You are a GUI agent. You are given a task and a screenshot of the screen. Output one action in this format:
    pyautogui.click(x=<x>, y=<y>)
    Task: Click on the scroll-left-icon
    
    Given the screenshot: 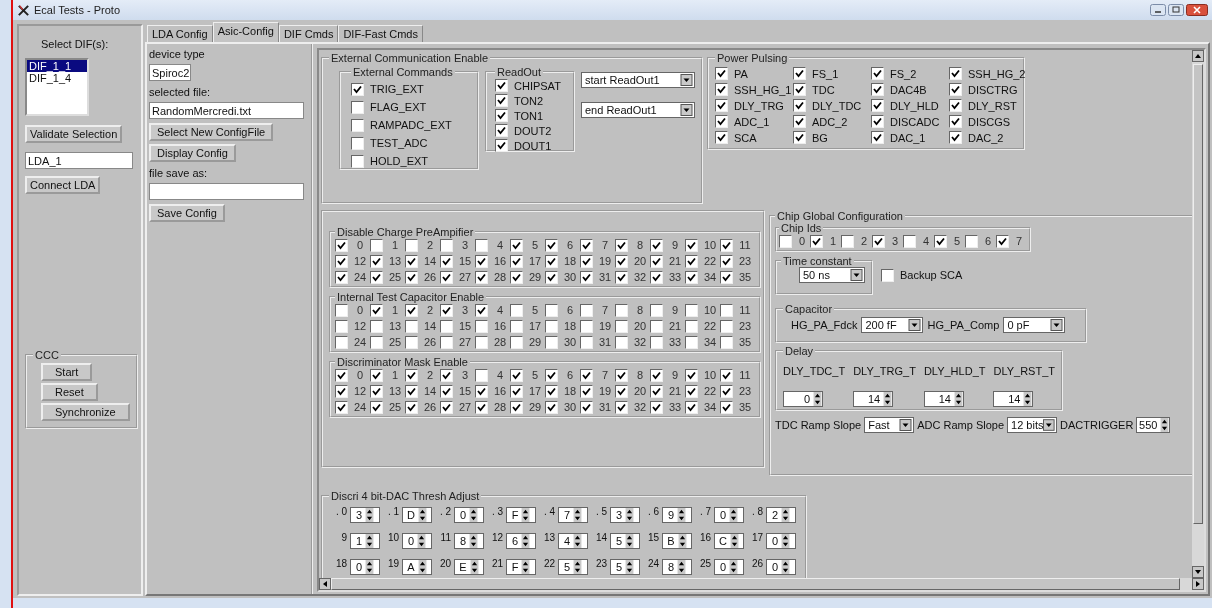 What is the action you would take?
    pyautogui.click(x=325, y=584)
    